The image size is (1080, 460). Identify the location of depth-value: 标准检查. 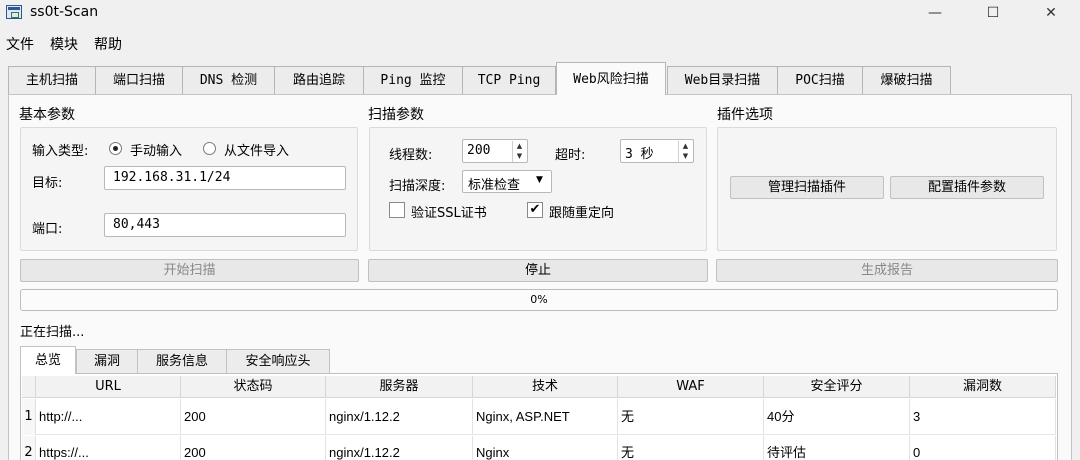
(494, 185).